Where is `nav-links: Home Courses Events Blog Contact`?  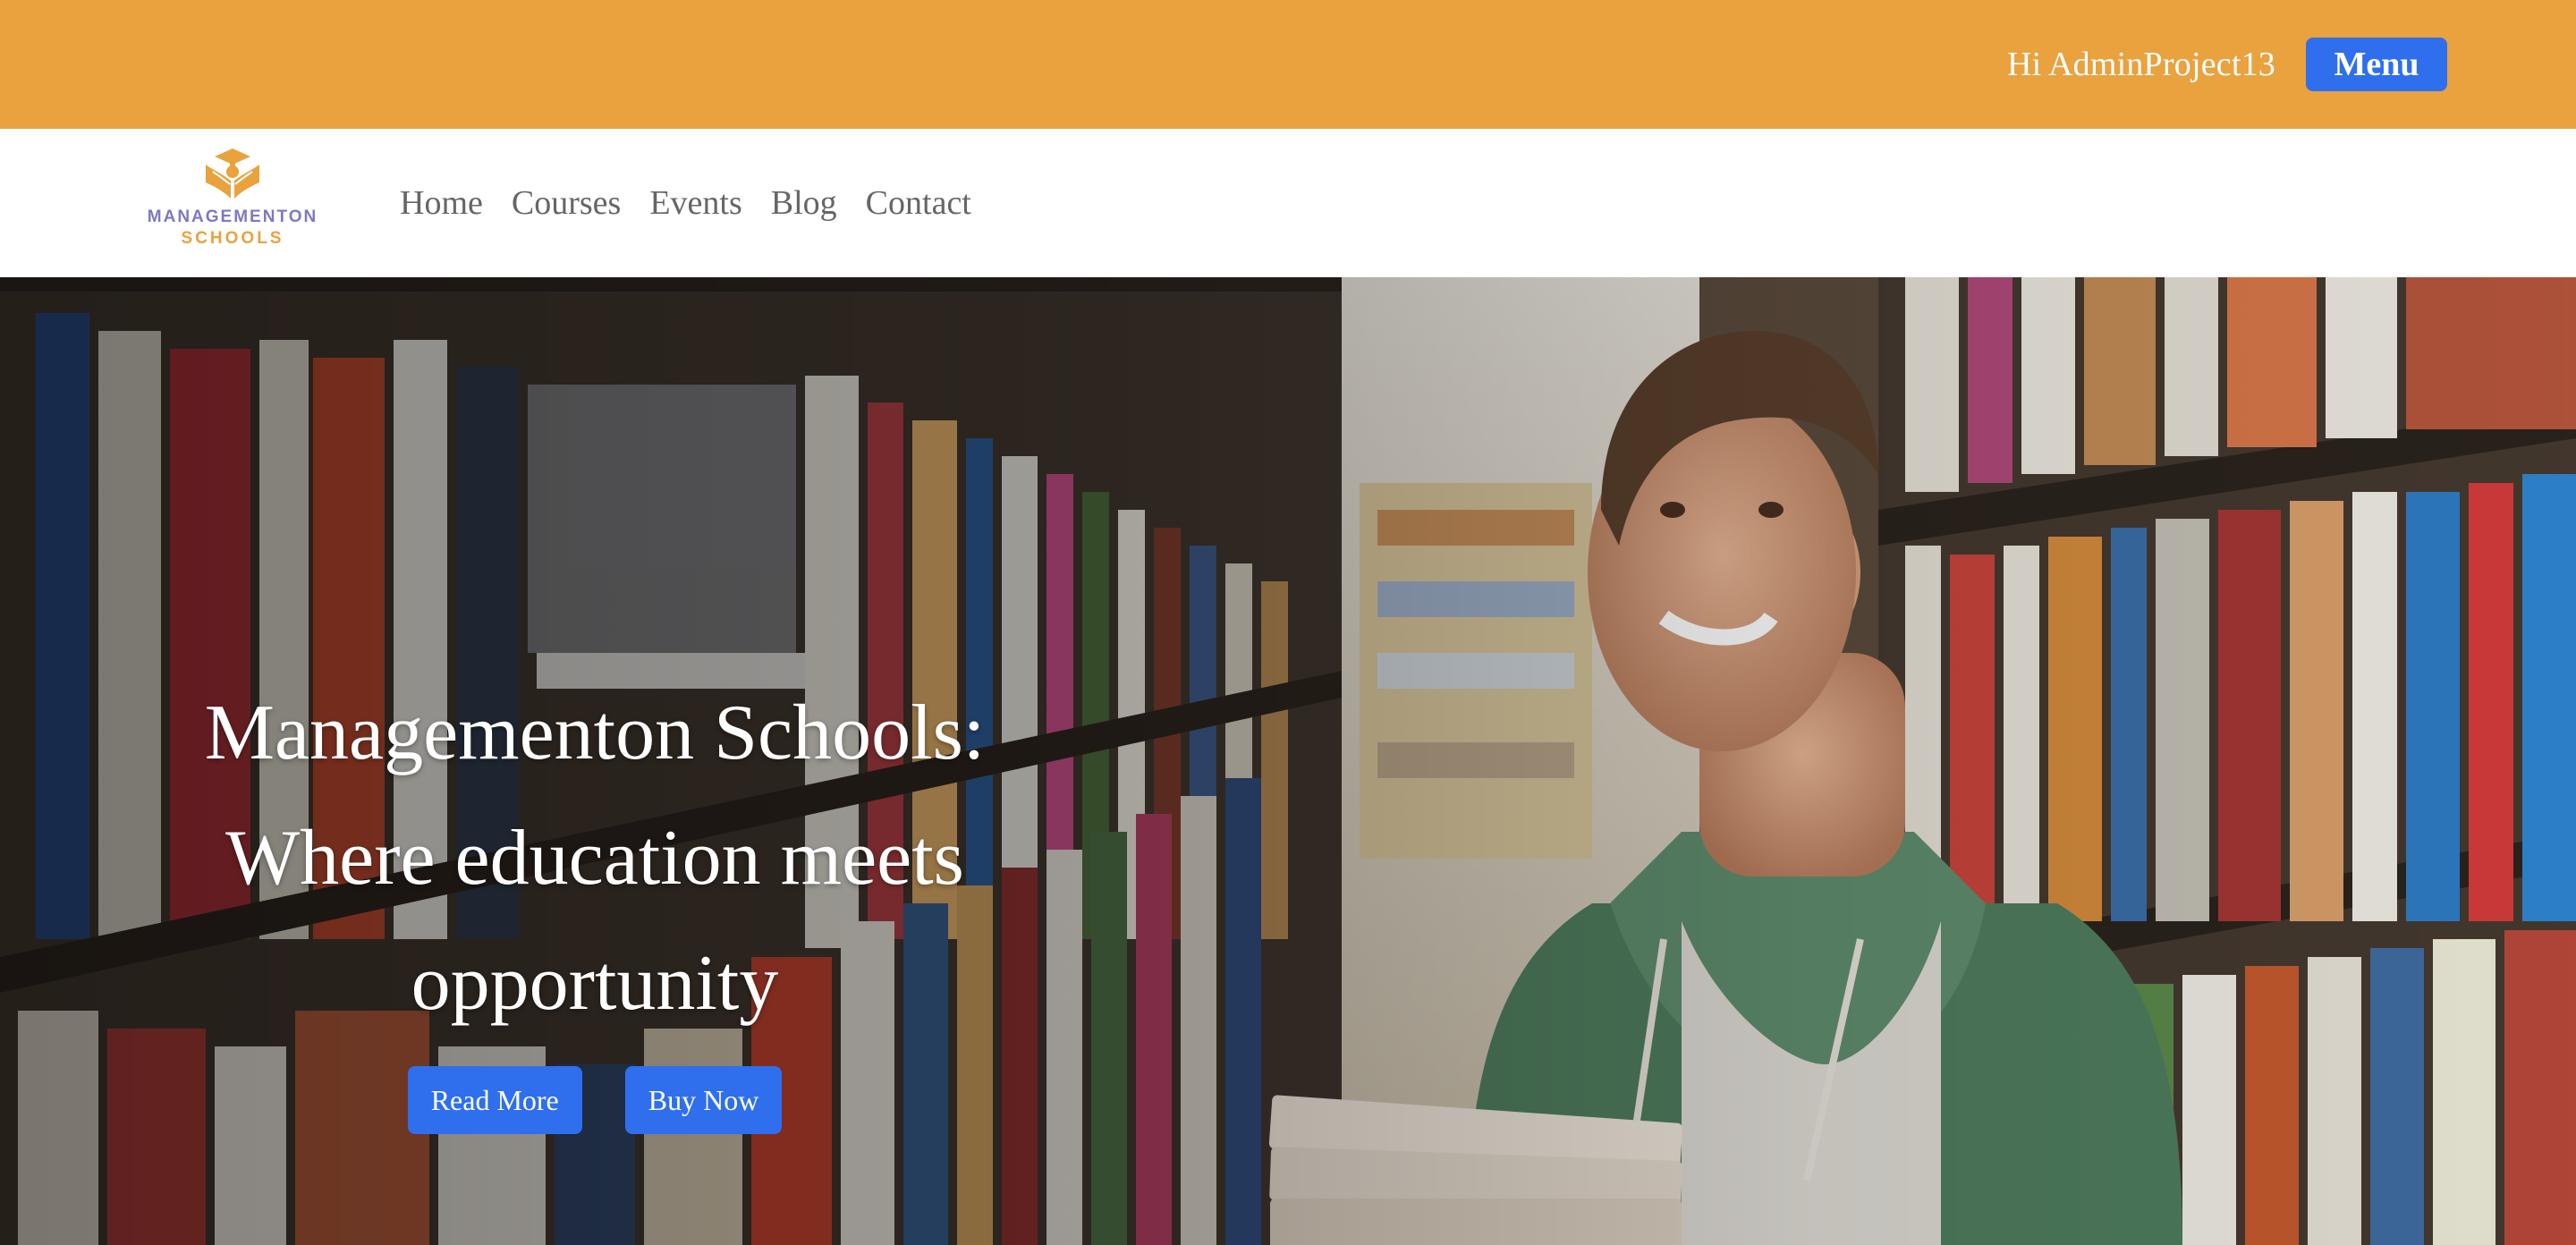
nav-links: Home Courses Events Blog Contact is located at coordinates (700, 203).